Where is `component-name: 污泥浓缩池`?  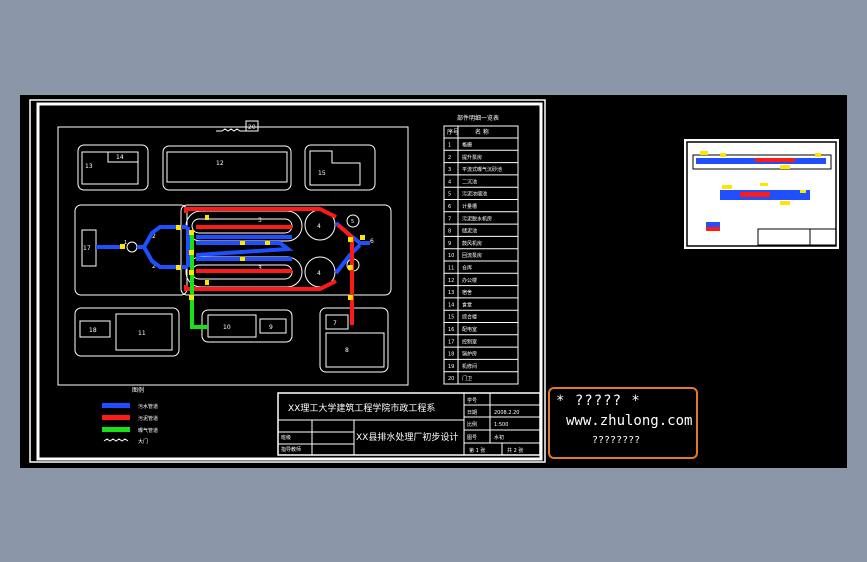 component-name: 污泥浓缩池 is located at coordinates (474, 194).